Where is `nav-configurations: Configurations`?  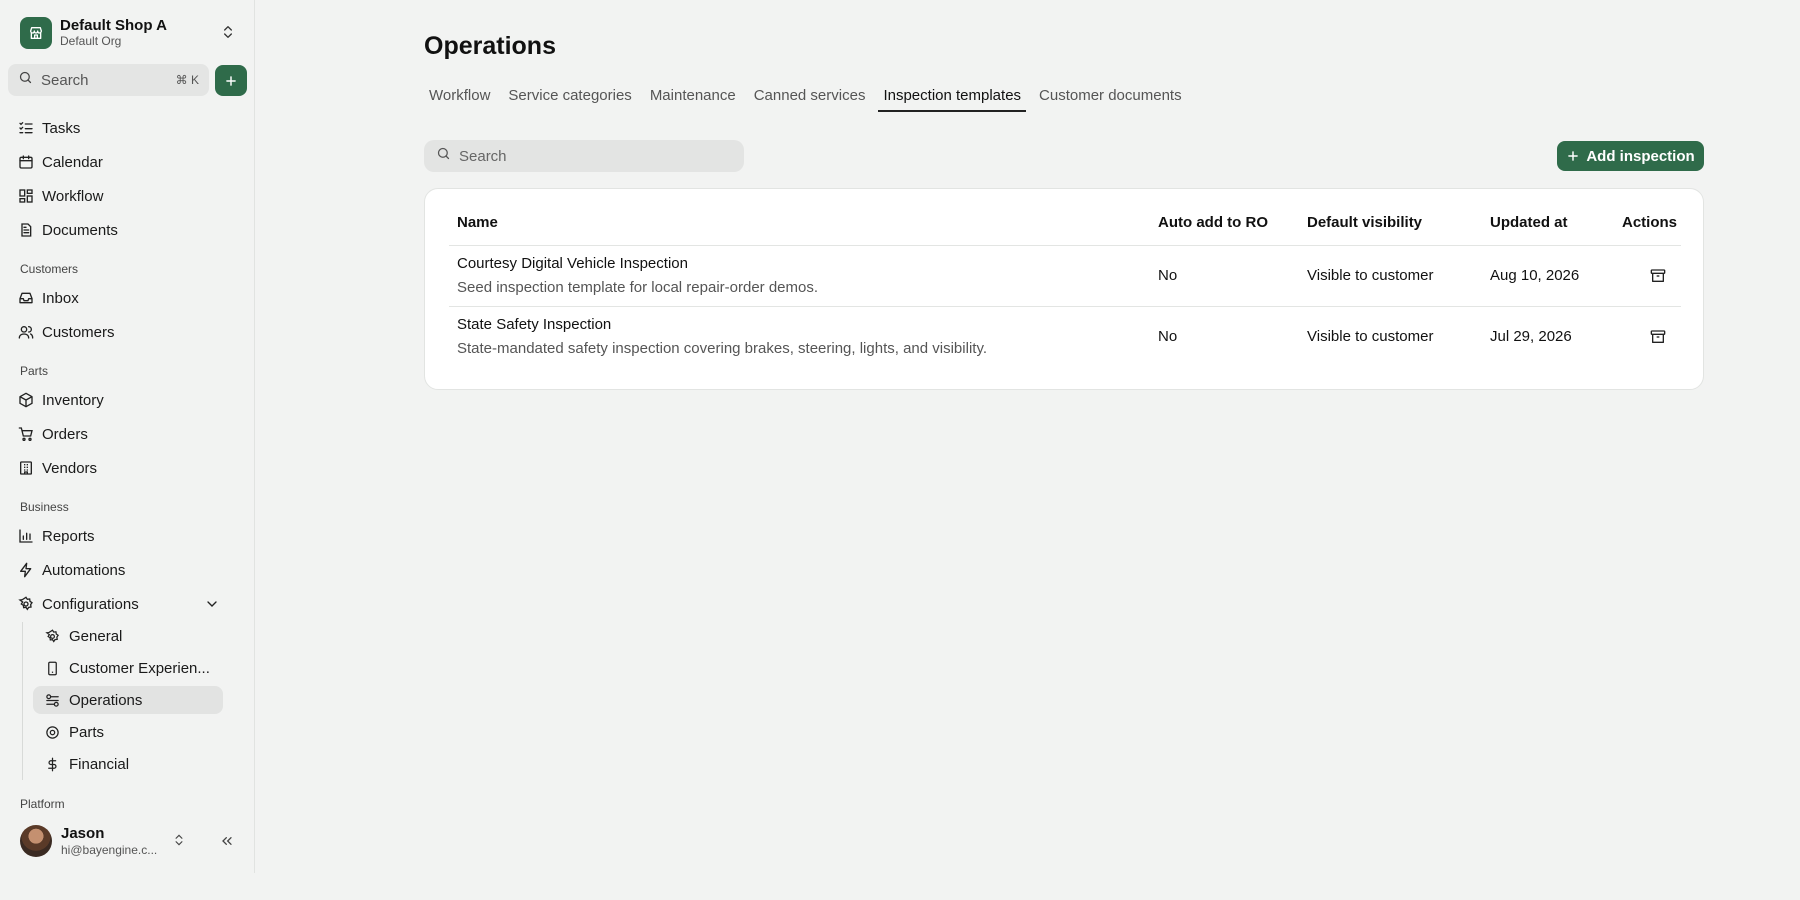
nav-configurations: Configurations is located at coordinates (123, 604).